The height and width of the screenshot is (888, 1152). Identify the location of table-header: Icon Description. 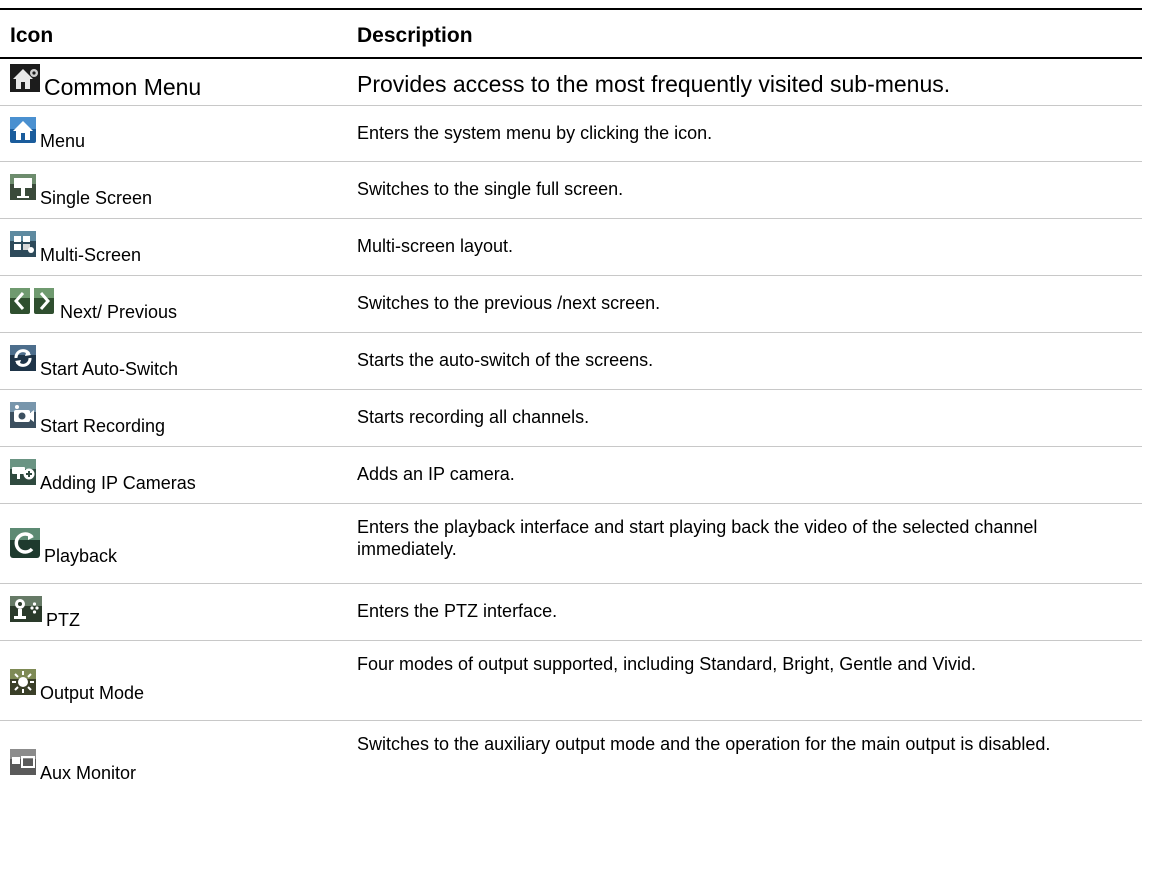
(571, 34).